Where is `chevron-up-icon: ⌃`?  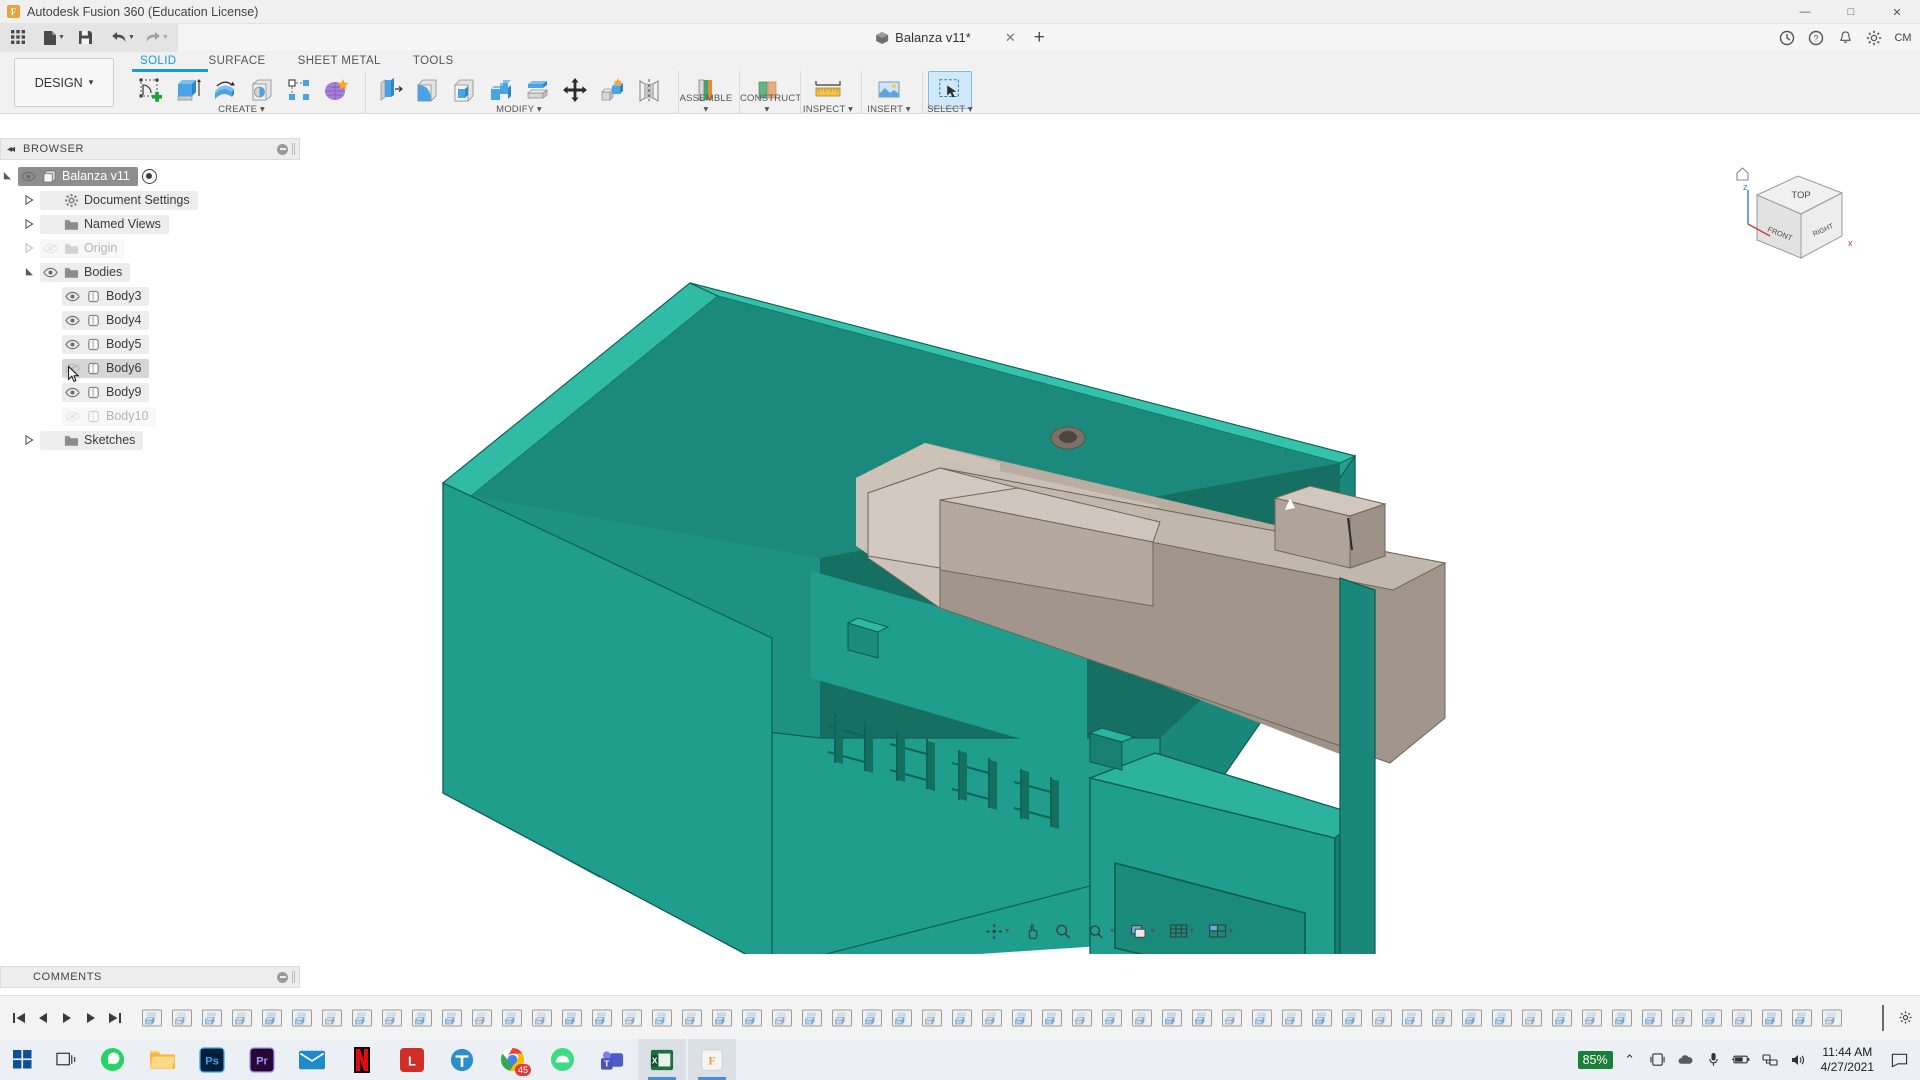 chevron-up-icon: ⌃ is located at coordinates (1630, 1060).